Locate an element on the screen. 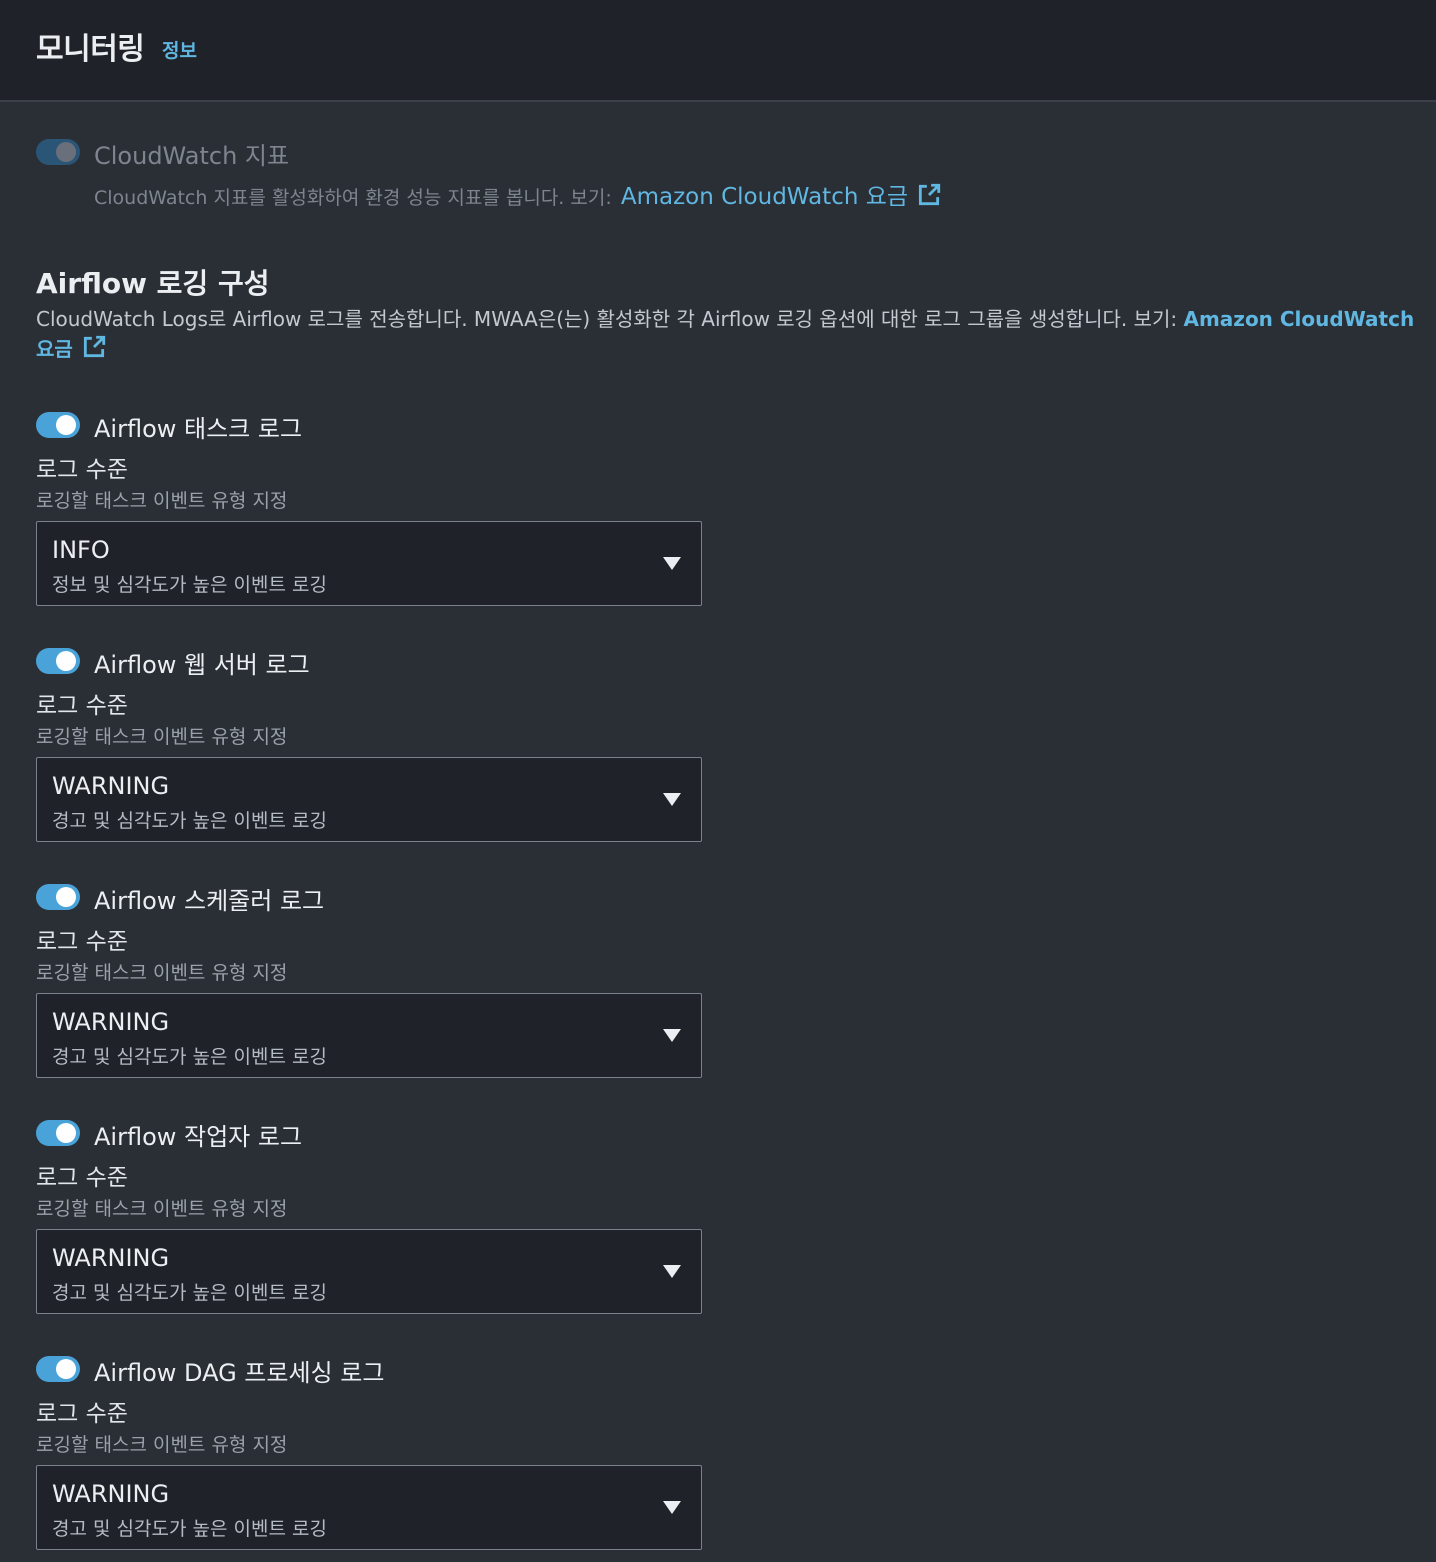 The width and height of the screenshot is (1436, 1562). page-header: 모니터링 정보 is located at coordinates (718, 51).